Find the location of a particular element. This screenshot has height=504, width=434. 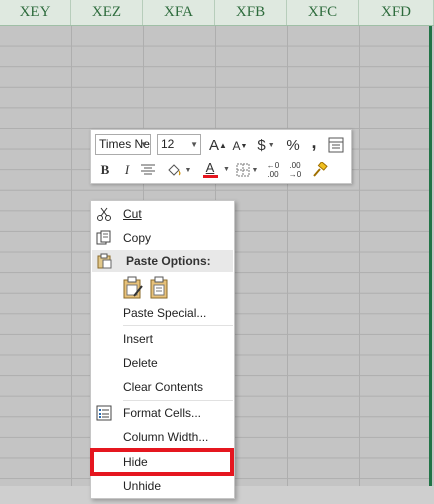

percent-icon: % is located at coordinates (293, 145).